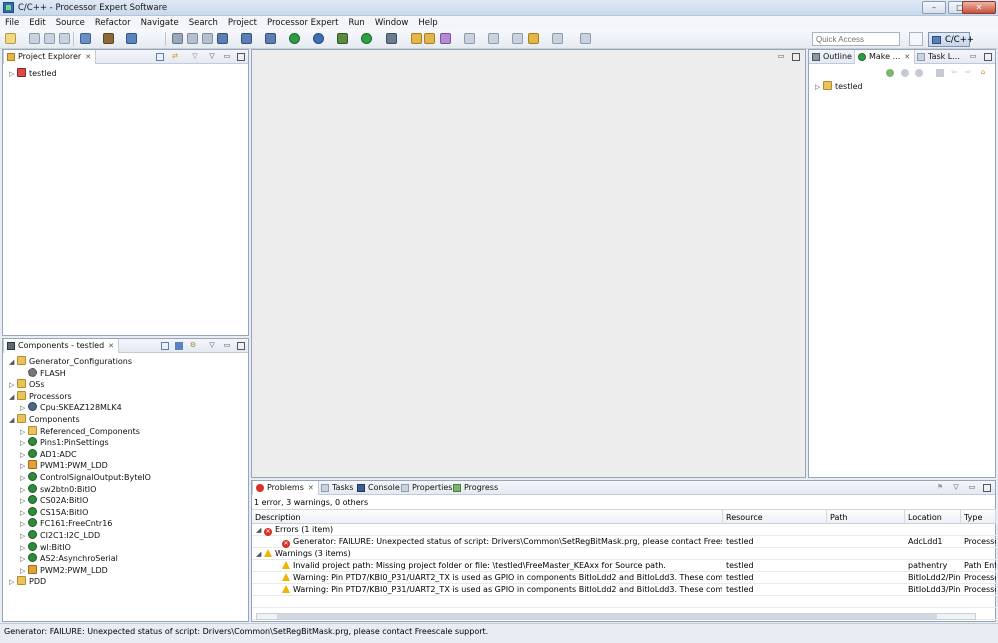  Describe the element at coordinates (203, 22) in the screenshot. I see `menu-search: Search` at that location.